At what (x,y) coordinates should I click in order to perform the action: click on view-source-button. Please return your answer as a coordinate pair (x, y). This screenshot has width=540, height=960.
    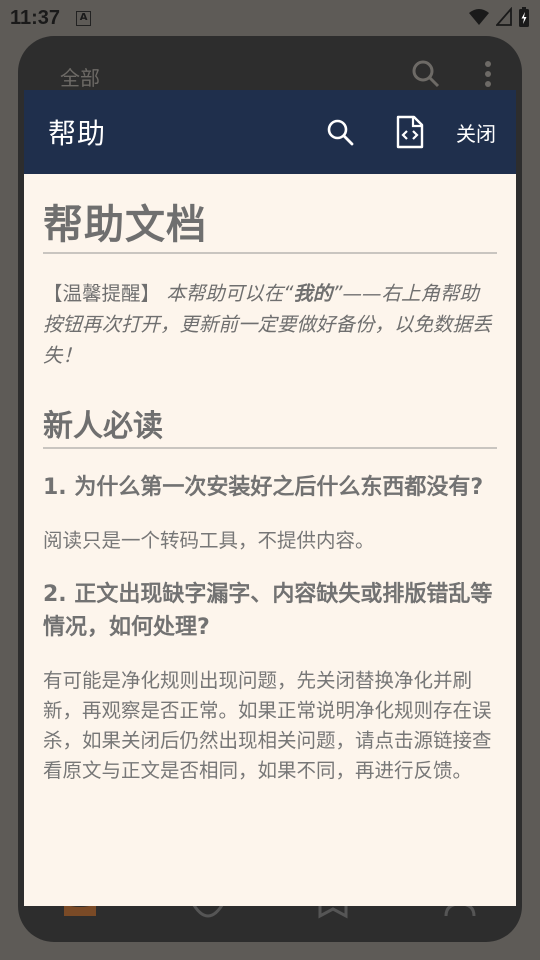
    Looking at the image, I should click on (410, 132).